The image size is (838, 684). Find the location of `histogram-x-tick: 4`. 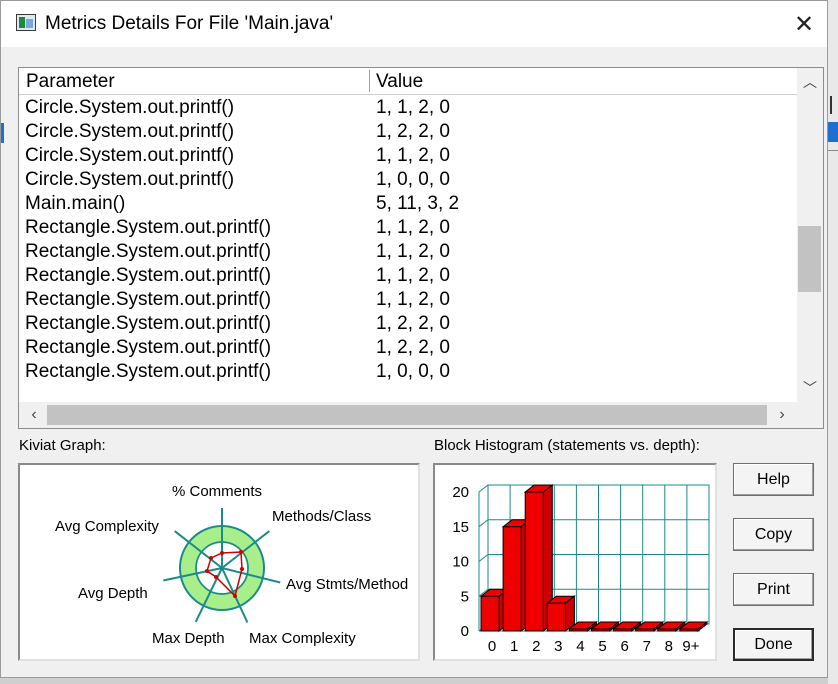

histogram-x-tick: 4 is located at coordinates (580, 646).